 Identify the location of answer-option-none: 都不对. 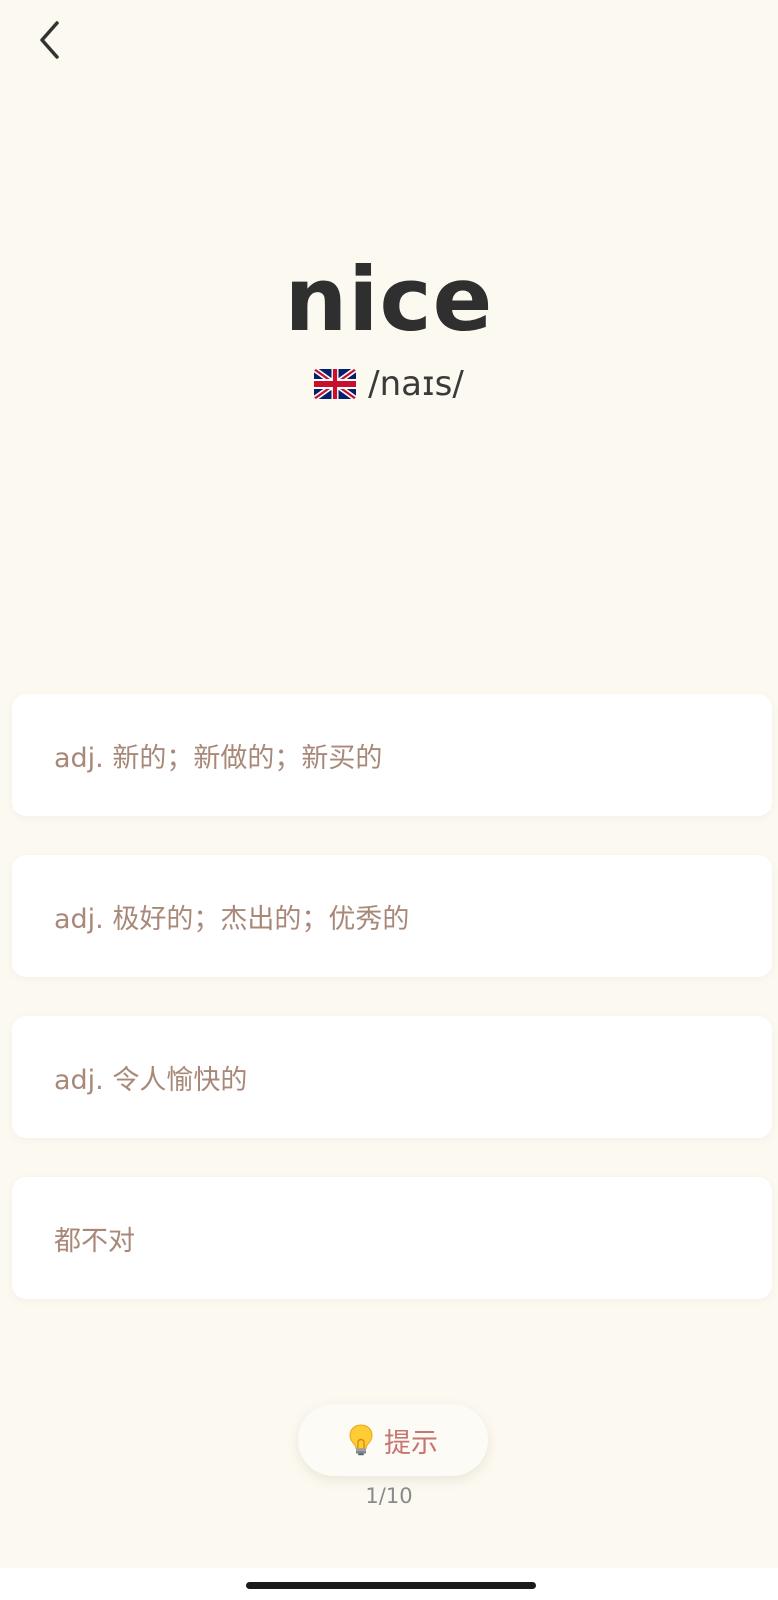
(392, 1238).